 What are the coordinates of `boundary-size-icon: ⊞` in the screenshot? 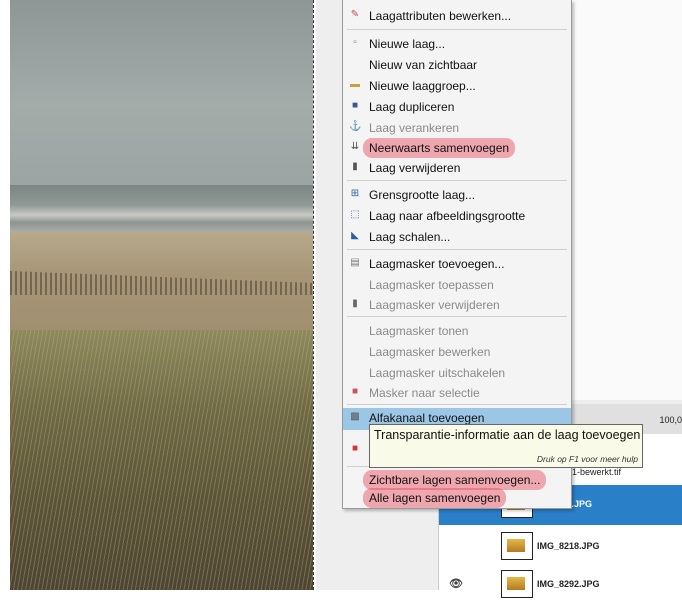 It's located at (355, 193).